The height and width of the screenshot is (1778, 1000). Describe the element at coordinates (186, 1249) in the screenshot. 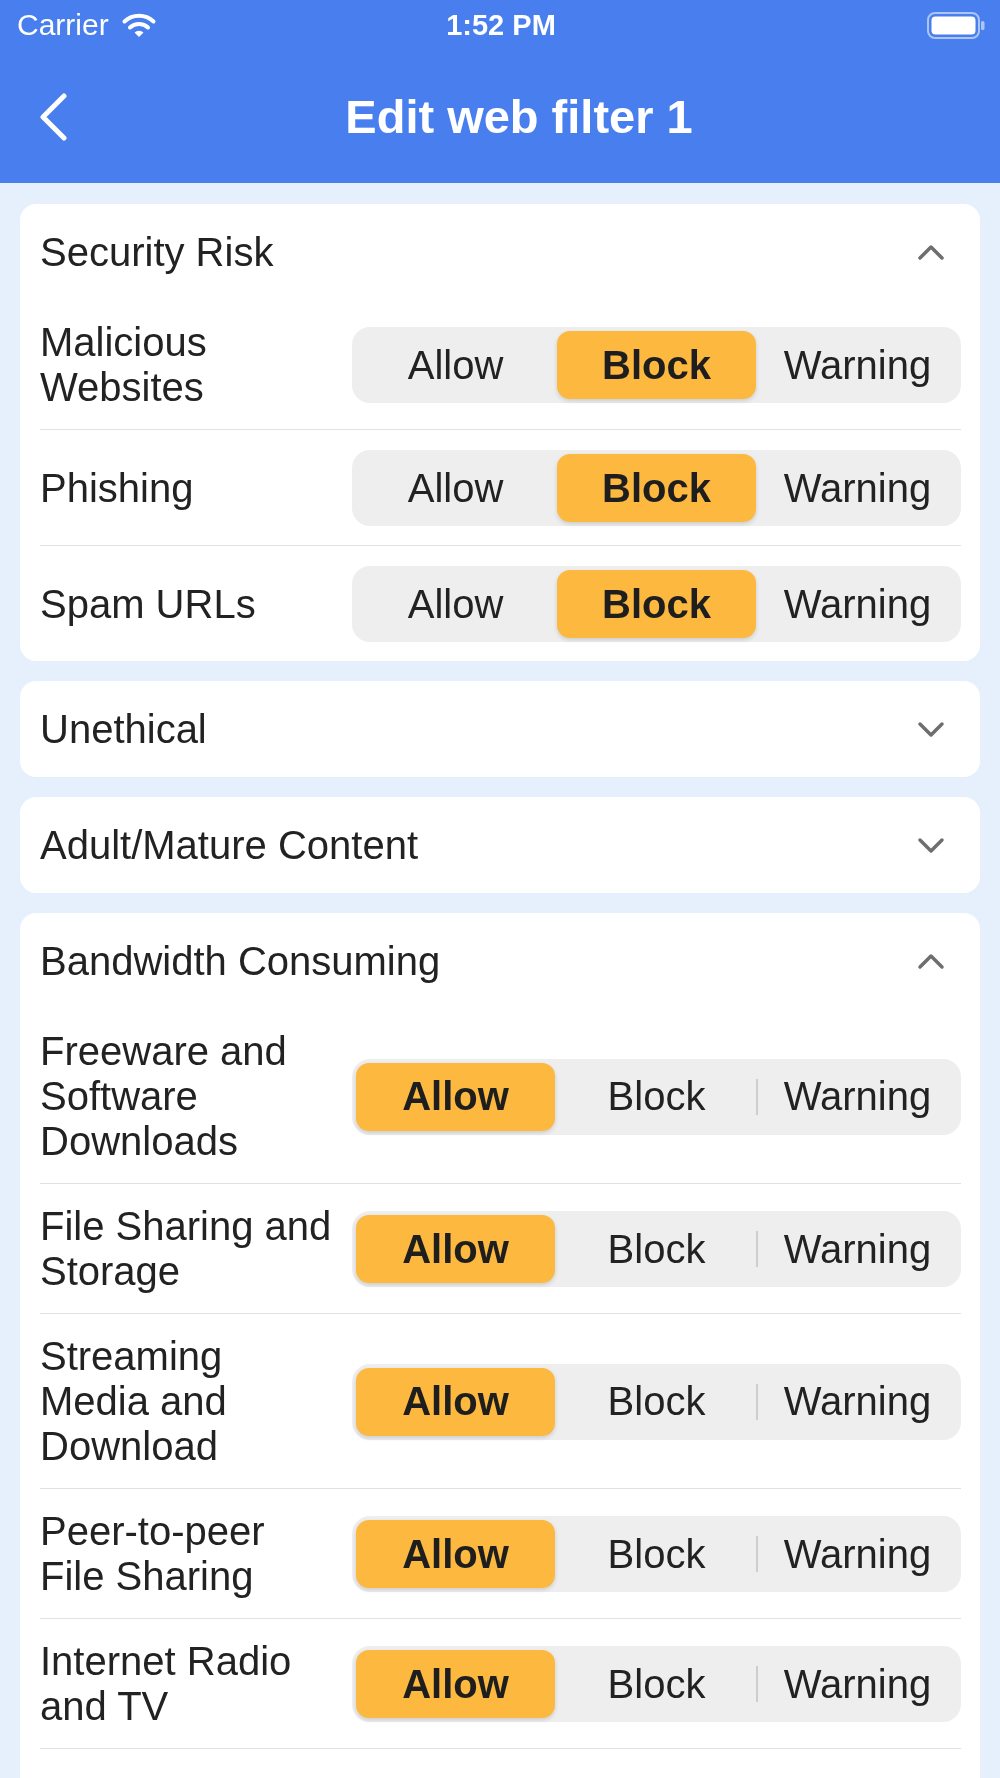

I see `filter-label: File Sharing and Storage` at that location.